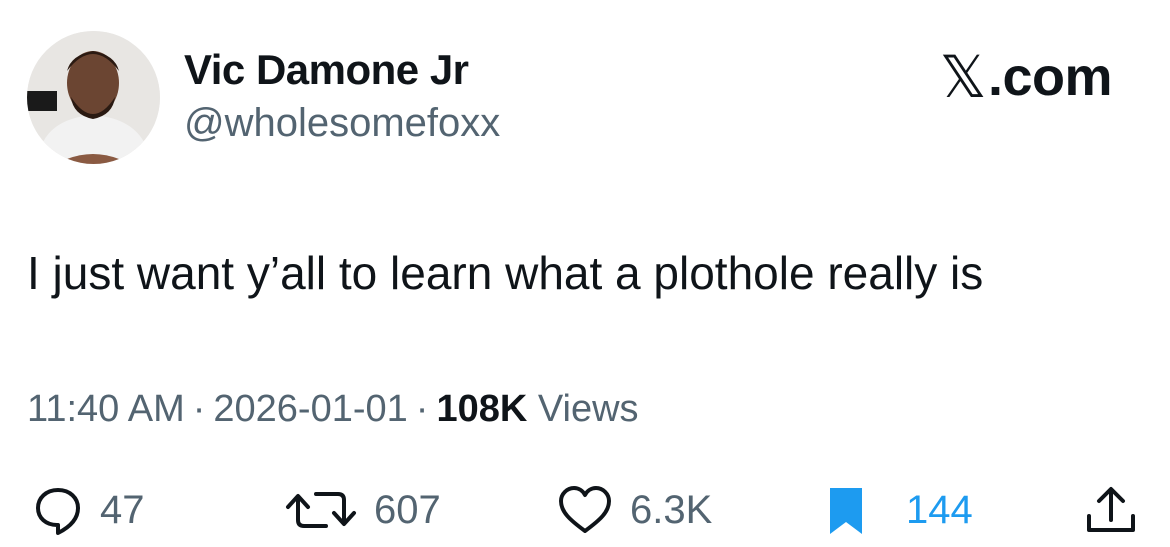 The width and height of the screenshot is (1170, 547). I want to click on avatar-photo, so click(93, 97).